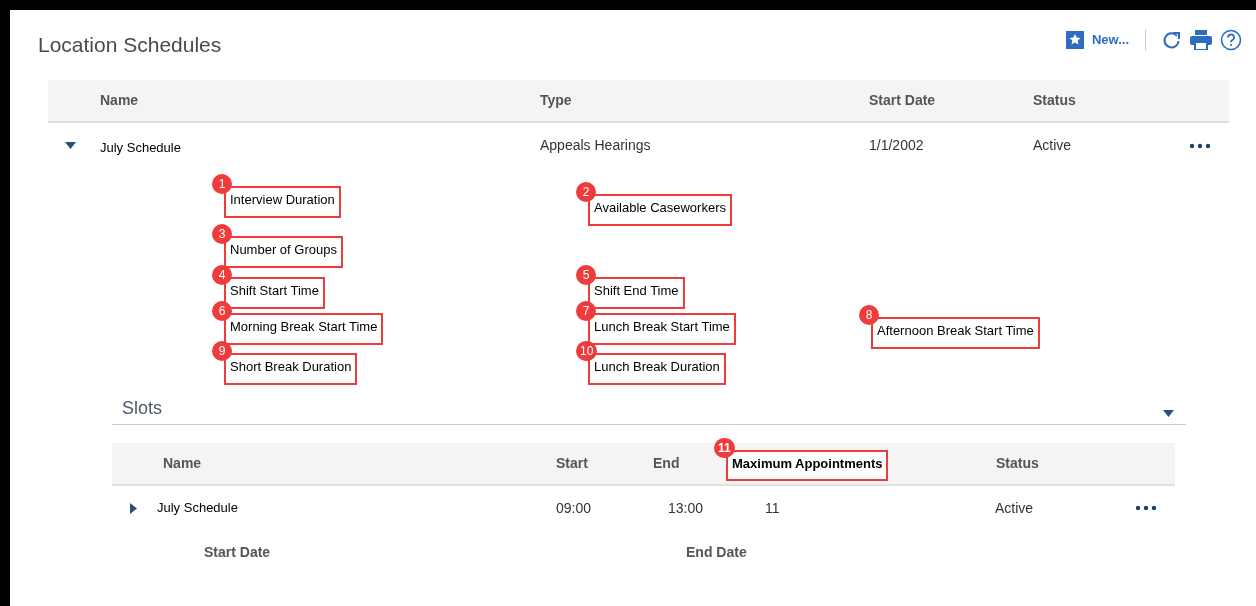  I want to click on field-label: Afternoon Break Start Time, so click(955, 333).